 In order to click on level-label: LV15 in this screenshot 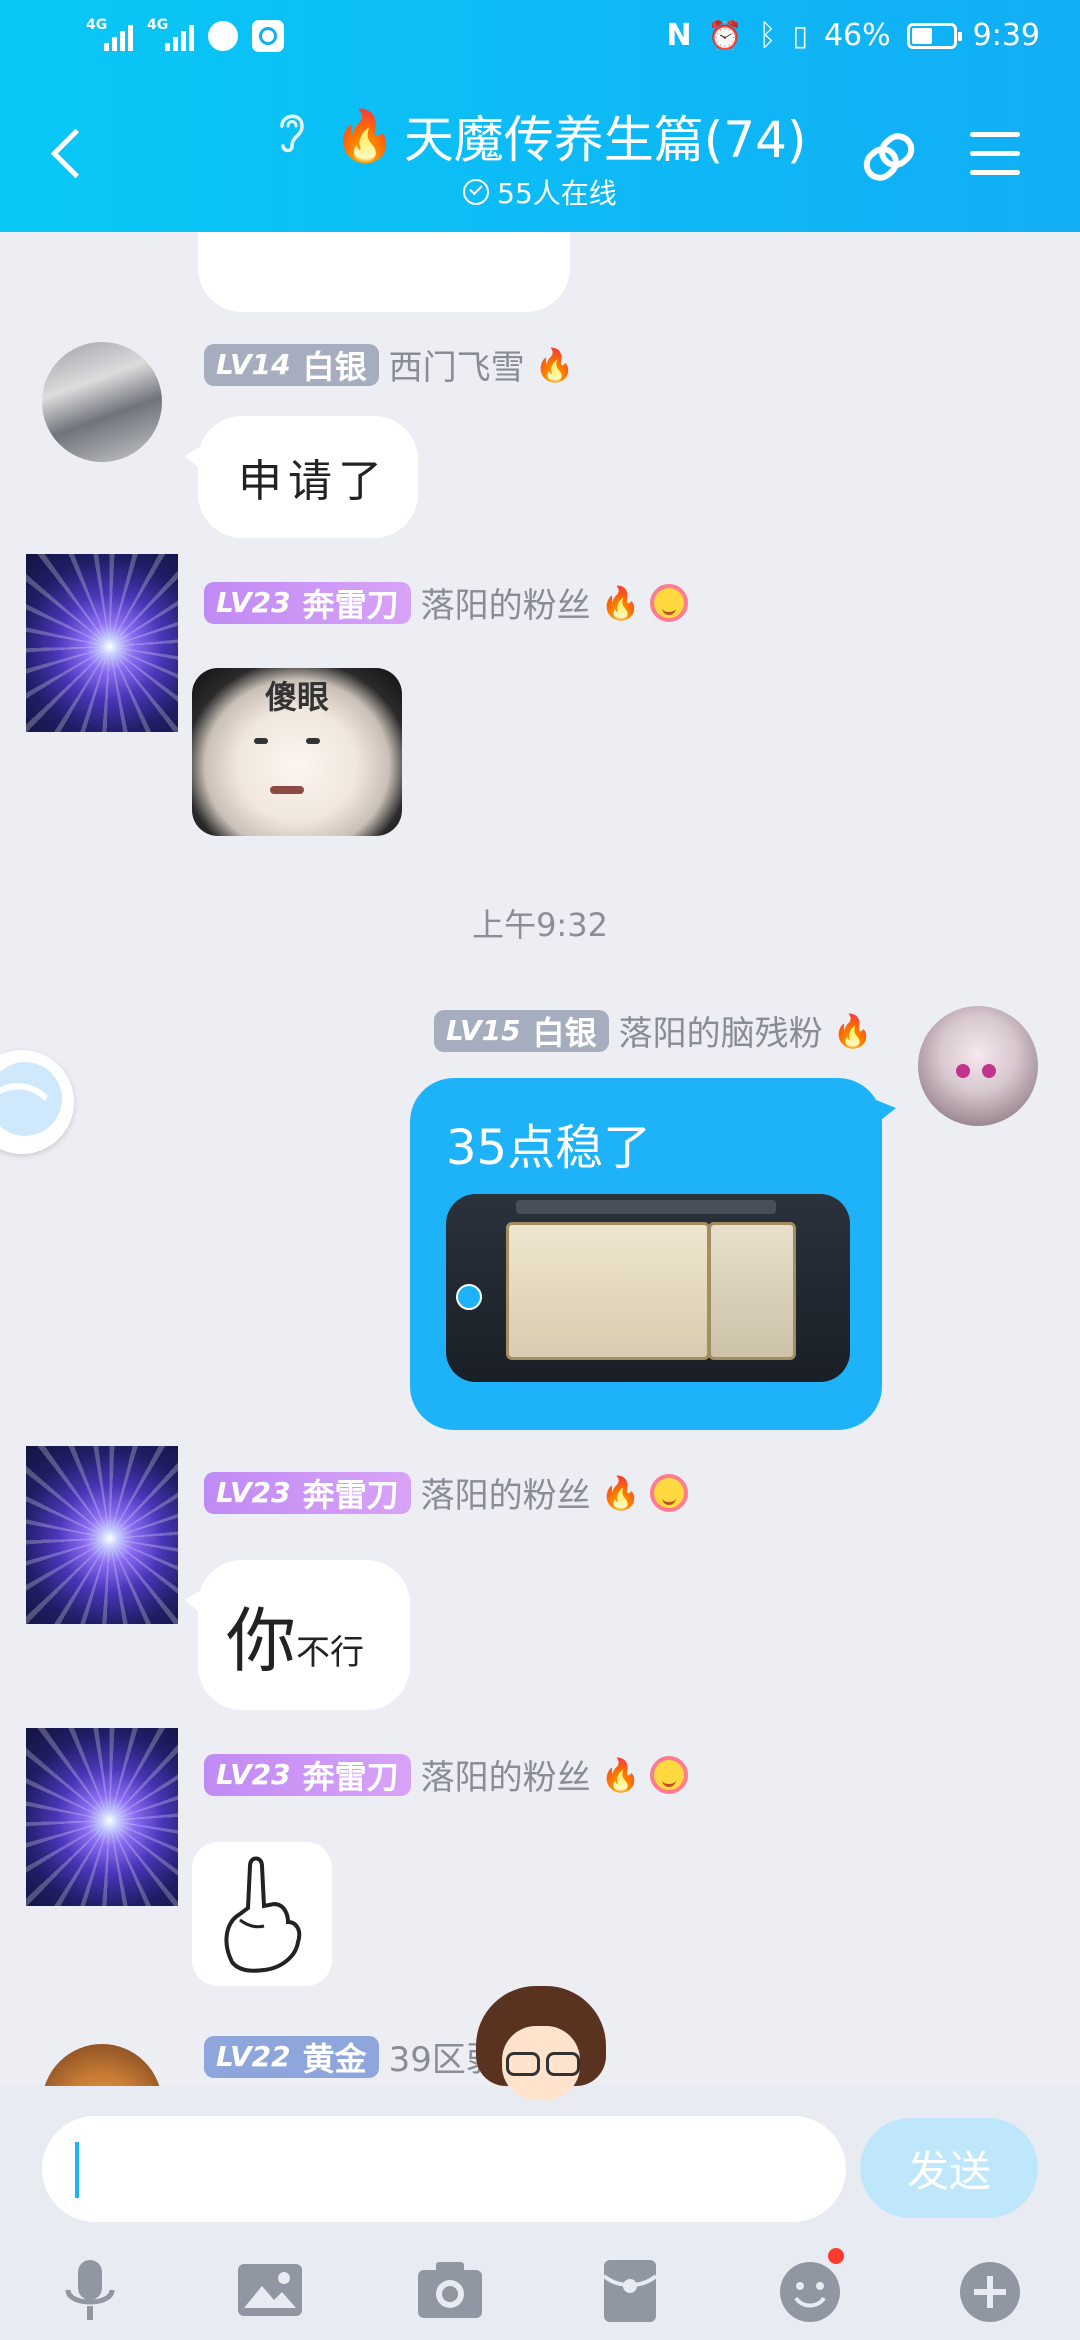, I will do `click(483, 1030)`.